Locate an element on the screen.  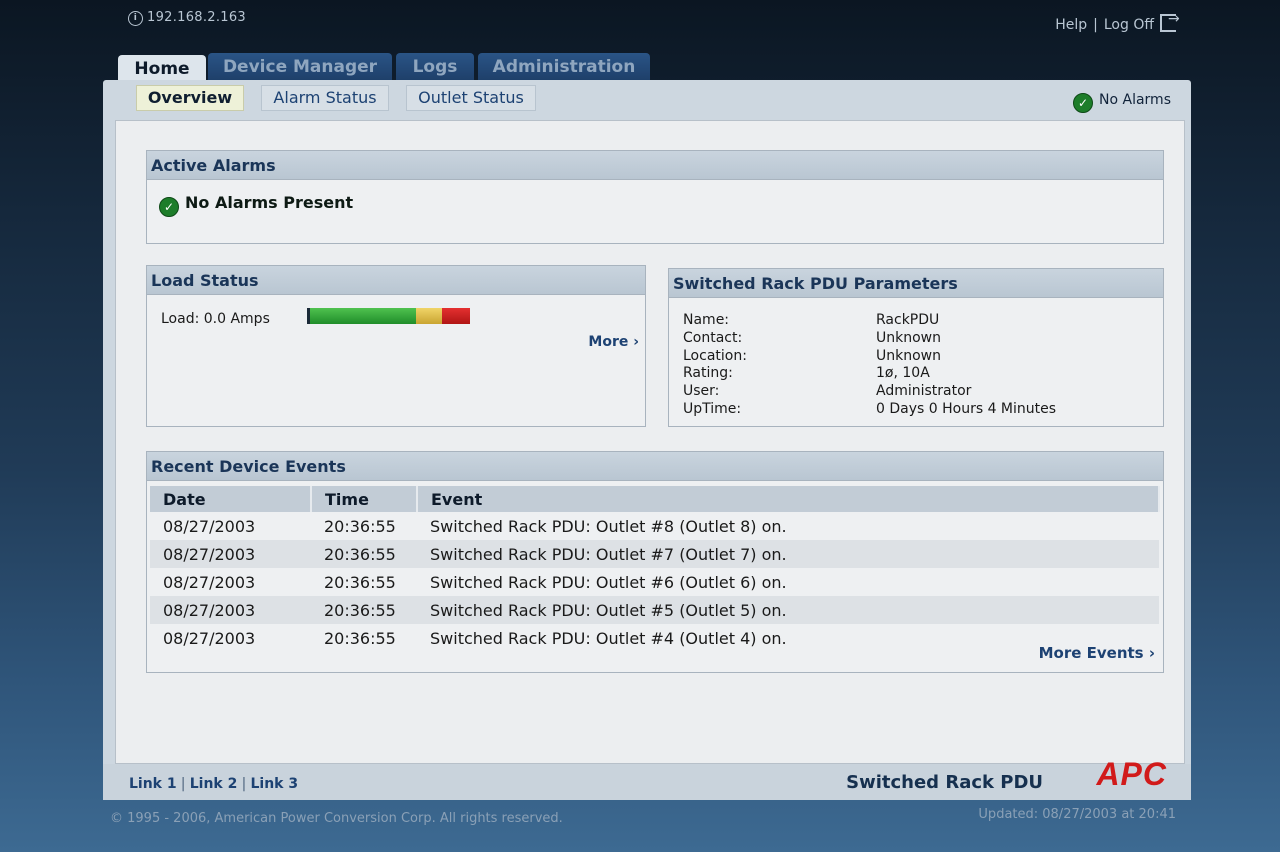
param-value: 0 Days 0 Hours 4 Minutes is located at coordinates (966, 408).